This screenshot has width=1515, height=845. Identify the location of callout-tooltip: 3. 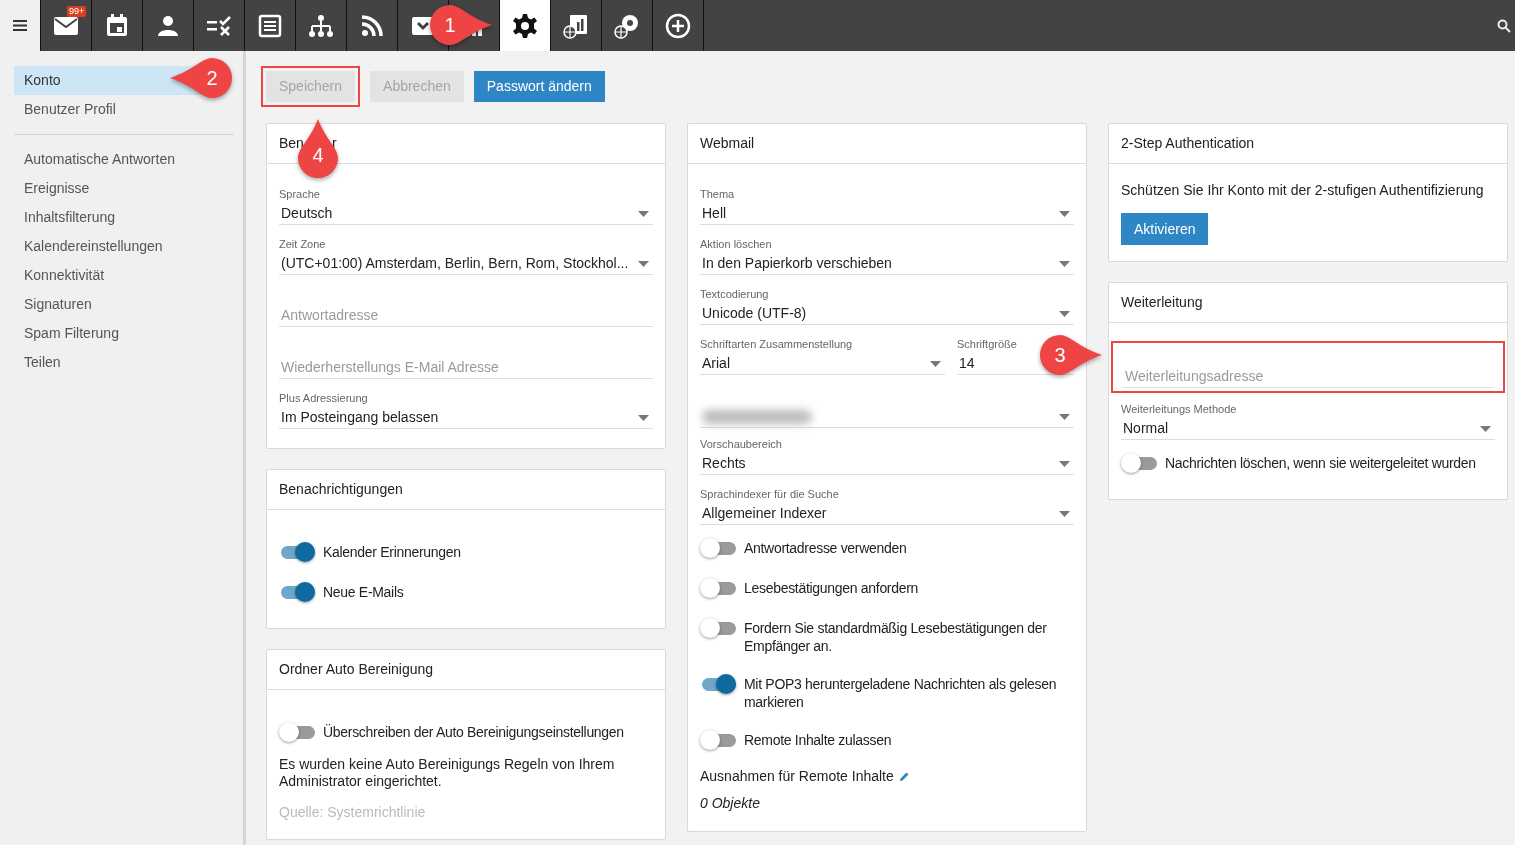
(1071, 355).